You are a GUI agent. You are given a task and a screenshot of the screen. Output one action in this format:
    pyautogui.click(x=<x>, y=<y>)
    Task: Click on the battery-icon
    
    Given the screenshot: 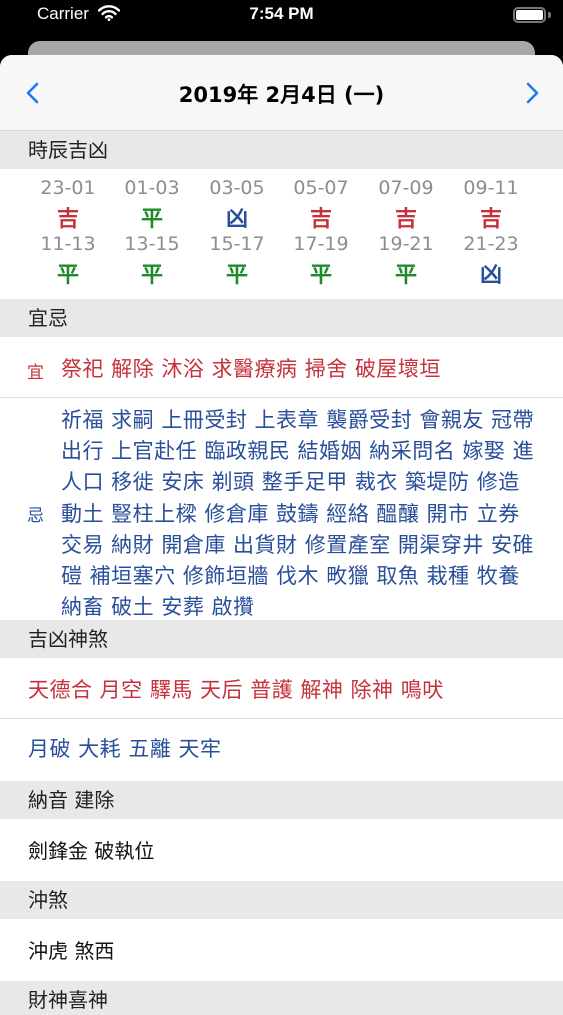 What is the action you would take?
    pyautogui.click(x=532, y=15)
    